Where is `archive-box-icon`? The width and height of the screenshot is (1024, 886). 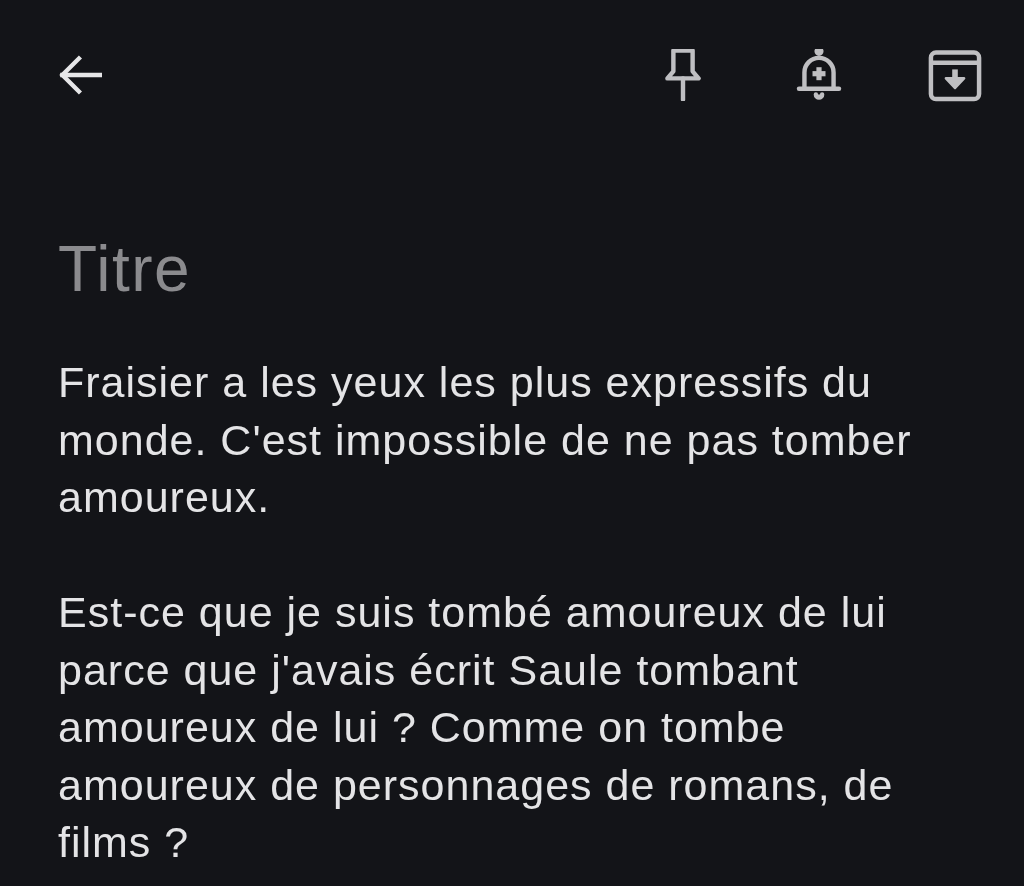
archive-box-icon is located at coordinates (955, 75).